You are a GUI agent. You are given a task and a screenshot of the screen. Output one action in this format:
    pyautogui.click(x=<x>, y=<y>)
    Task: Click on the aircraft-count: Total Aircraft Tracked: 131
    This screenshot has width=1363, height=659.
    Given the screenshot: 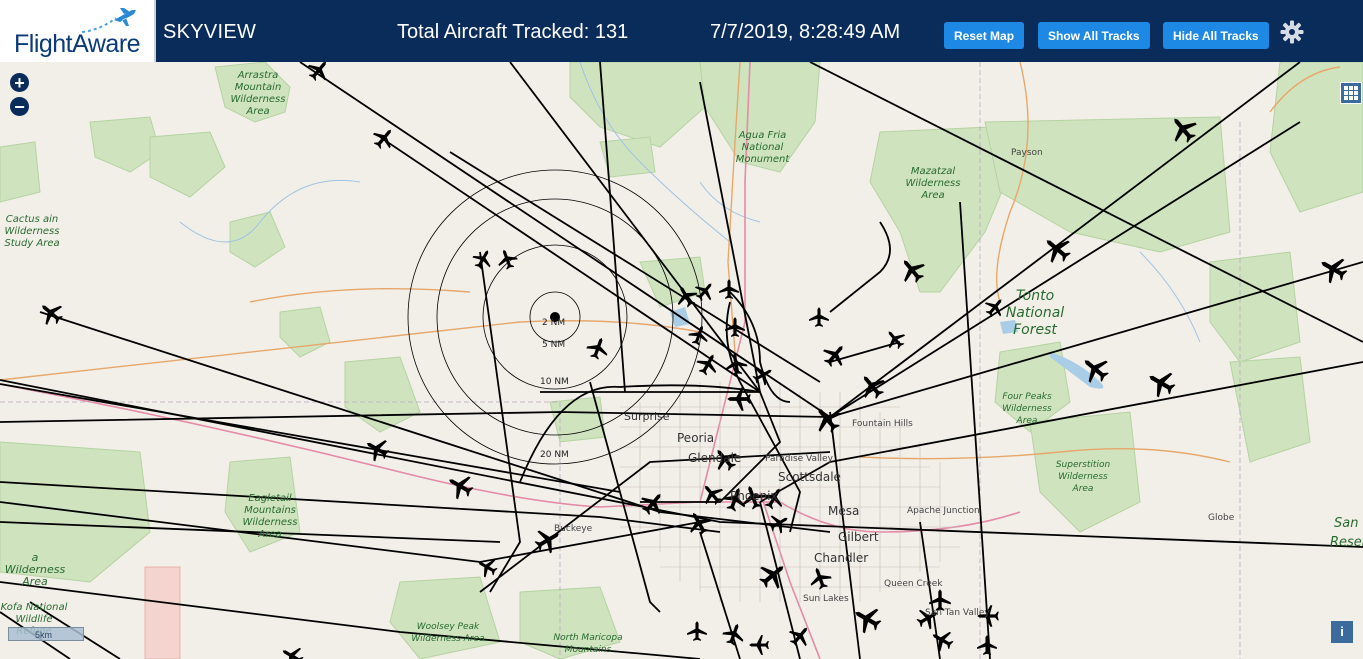 What is the action you would take?
    pyautogui.click(x=513, y=32)
    